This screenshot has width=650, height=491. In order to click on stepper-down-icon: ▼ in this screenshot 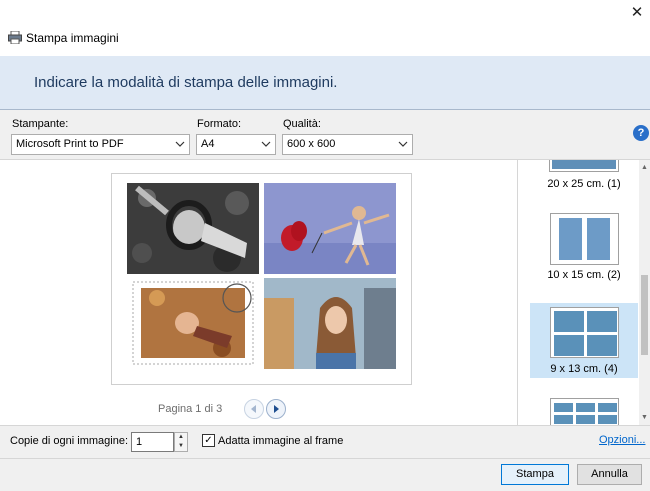, I will do `click(181, 446)`.